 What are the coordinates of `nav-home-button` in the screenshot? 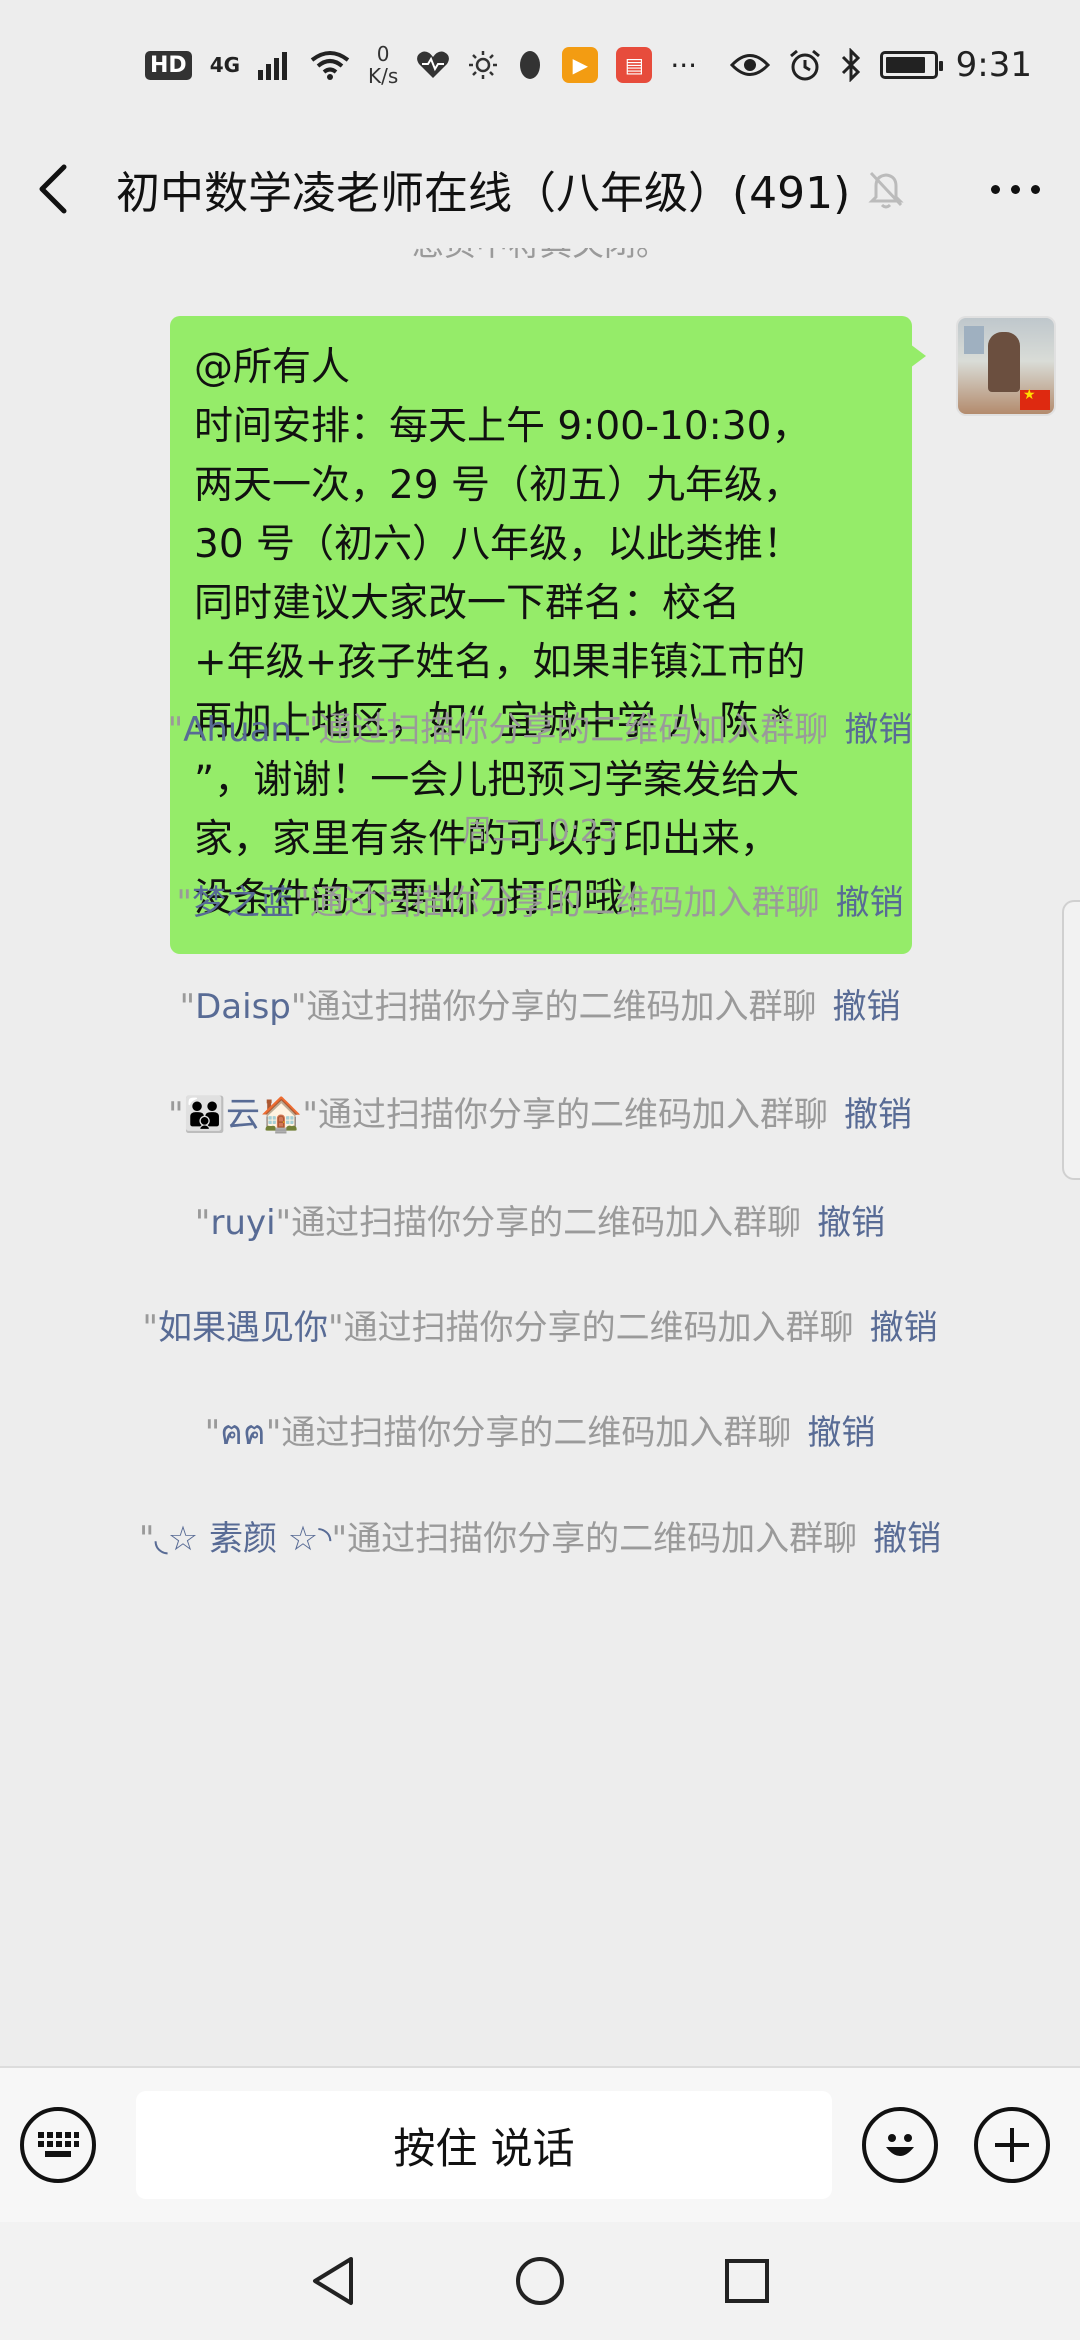 It's located at (540, 2281).